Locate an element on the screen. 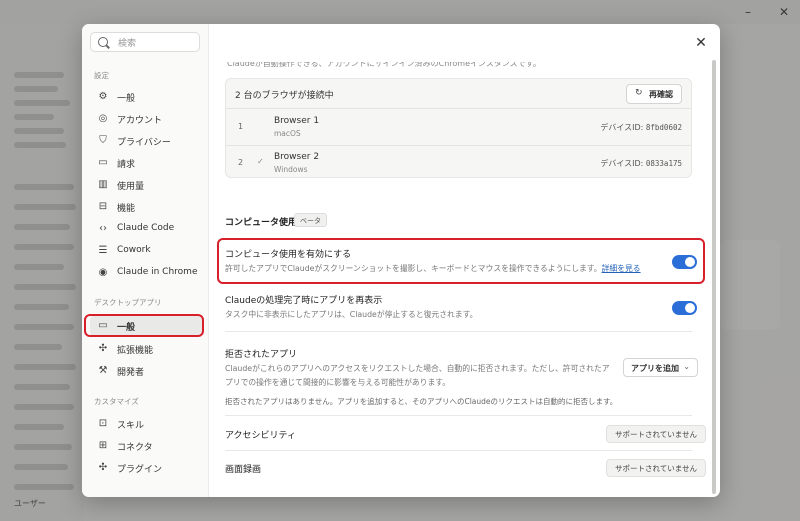  setting-title: アクセシビリティ is located at coordinates (261, 436).